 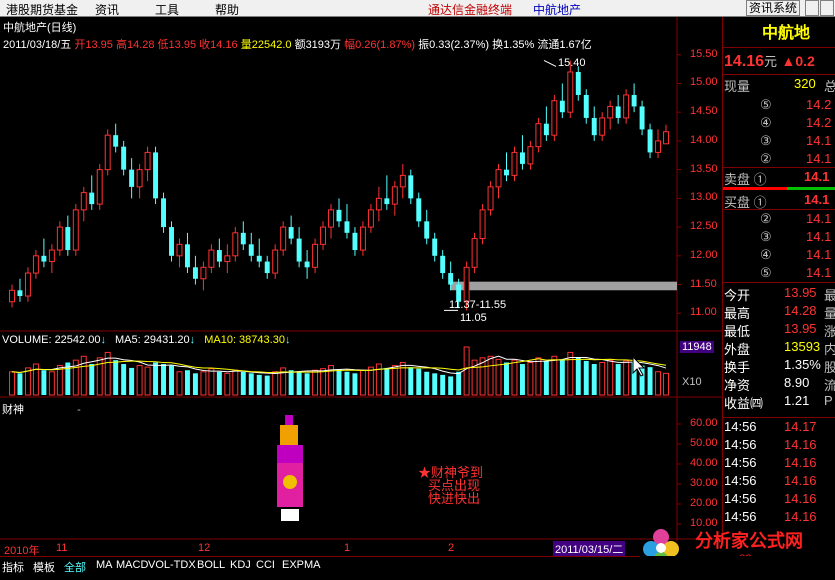 I want to click on timeline-jan: 1, so click(x=347, y=548).